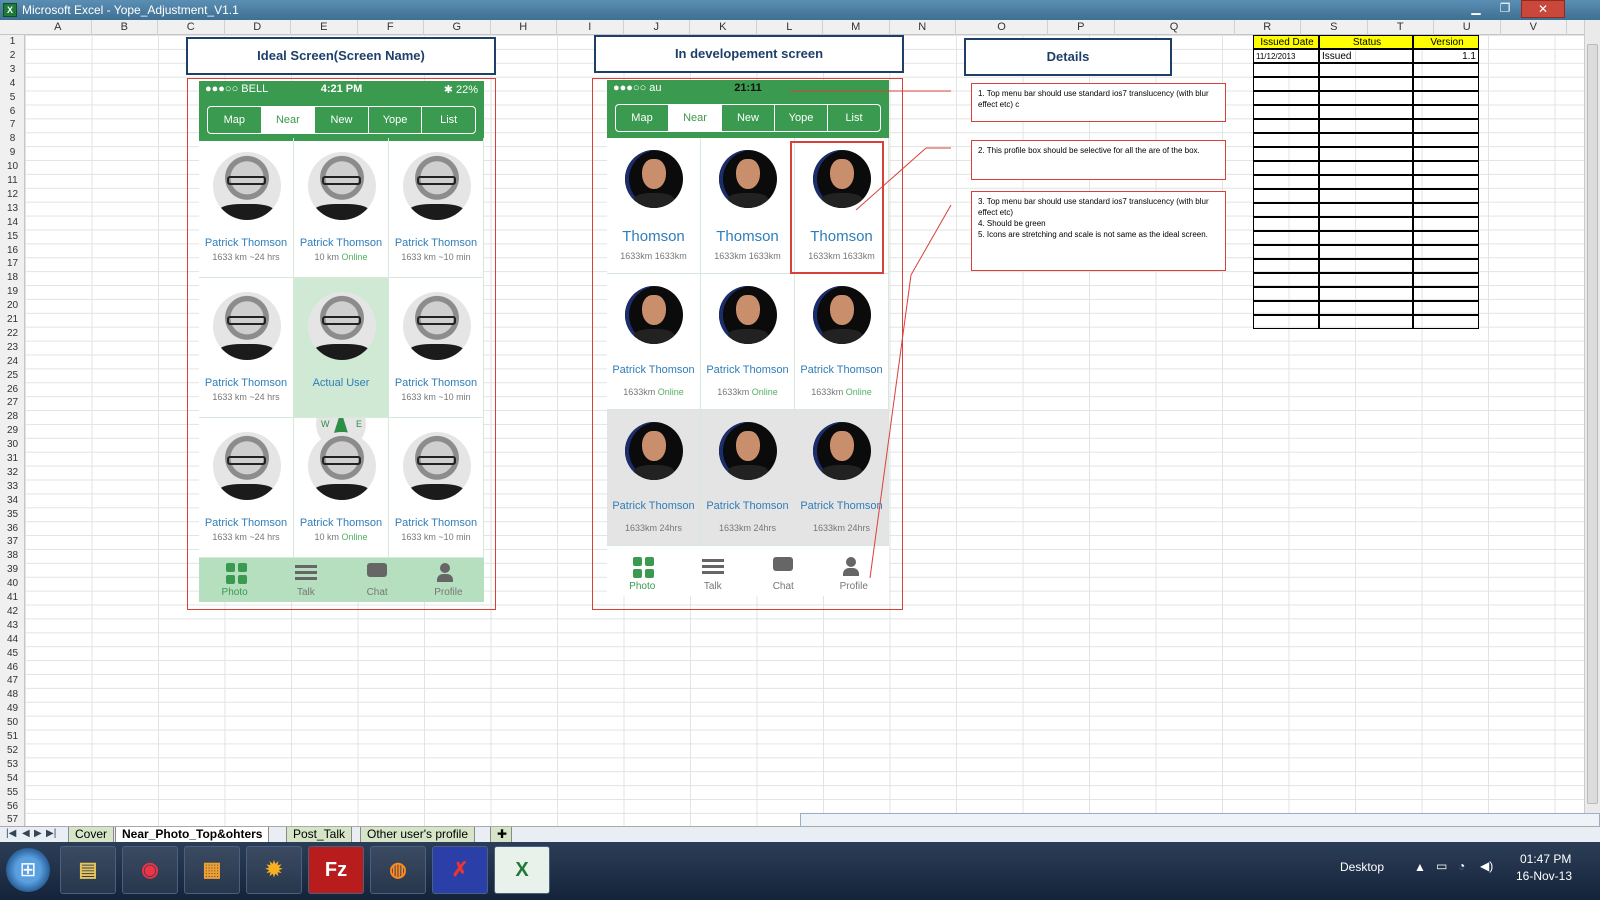 The height and width of the screenshot is (900, 1600). I want to click on row-header: 40, so click(12, 584).